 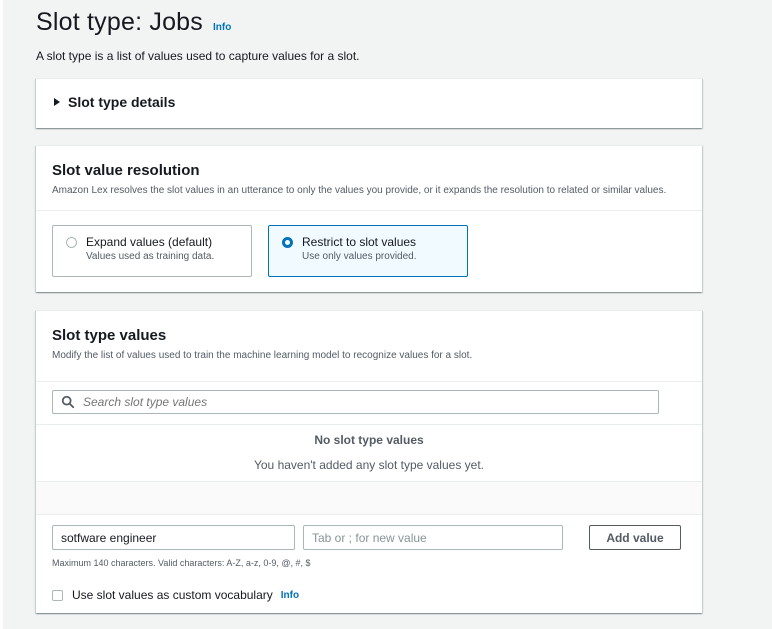 What do you see at coordinates (57, 102) in the screenshot?
I see `caret-right-icon` at bounding box center [57, 102].